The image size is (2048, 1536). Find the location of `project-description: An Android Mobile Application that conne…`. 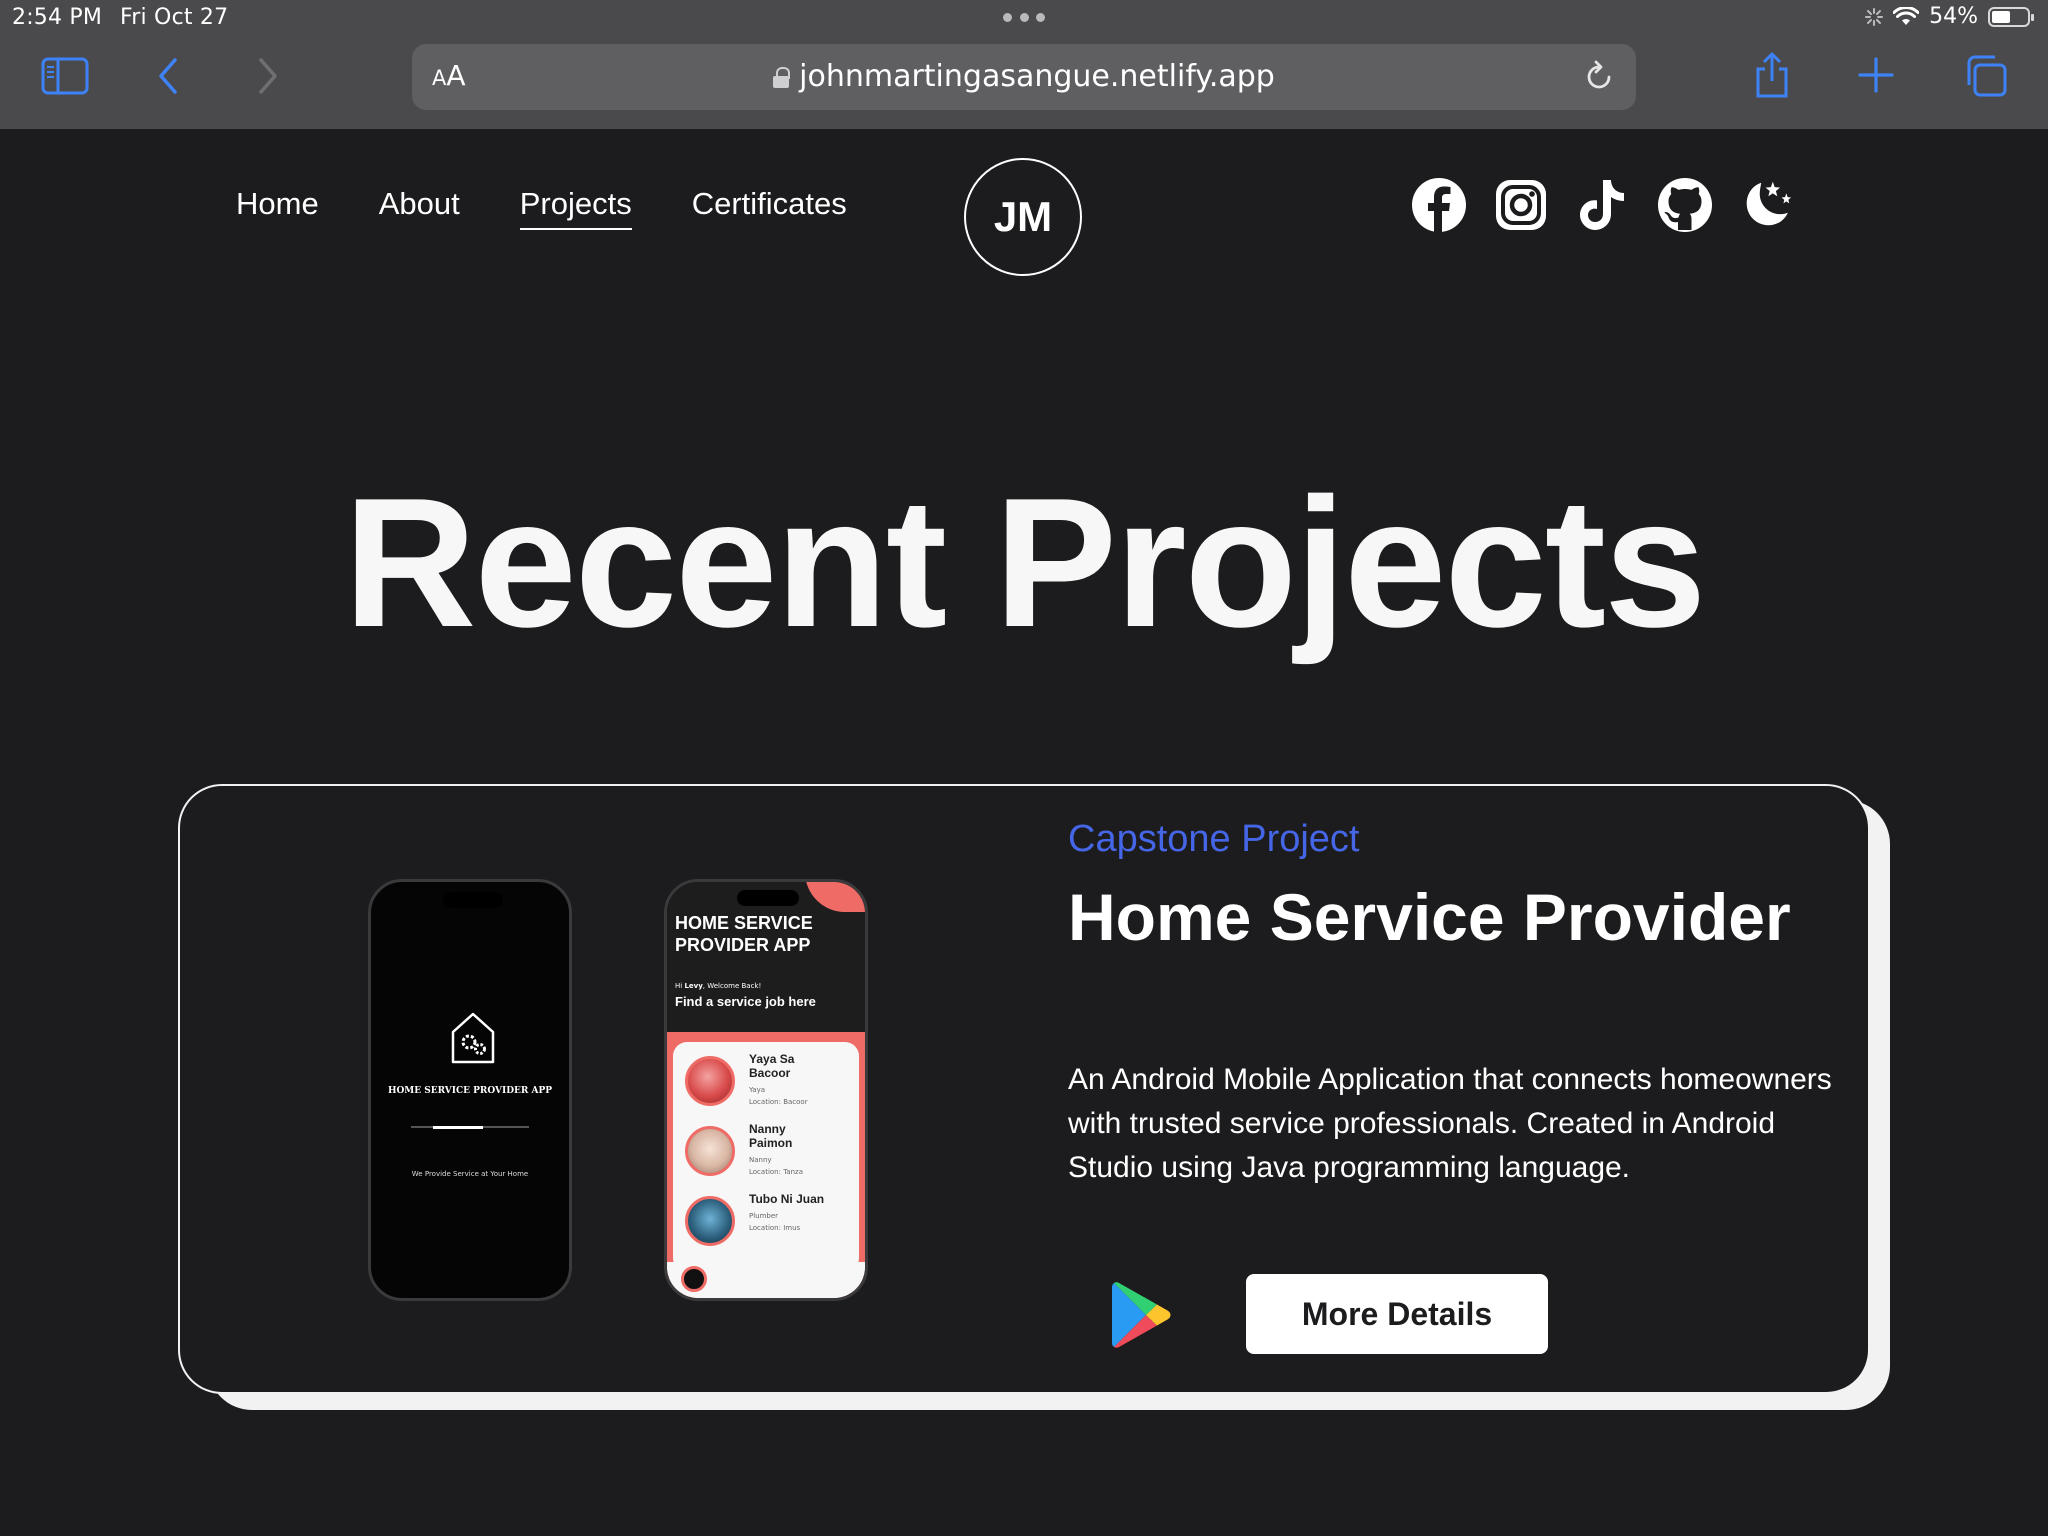

project-description: An Android Mobile Application that conne… is located at coordinates (1450, 1123).